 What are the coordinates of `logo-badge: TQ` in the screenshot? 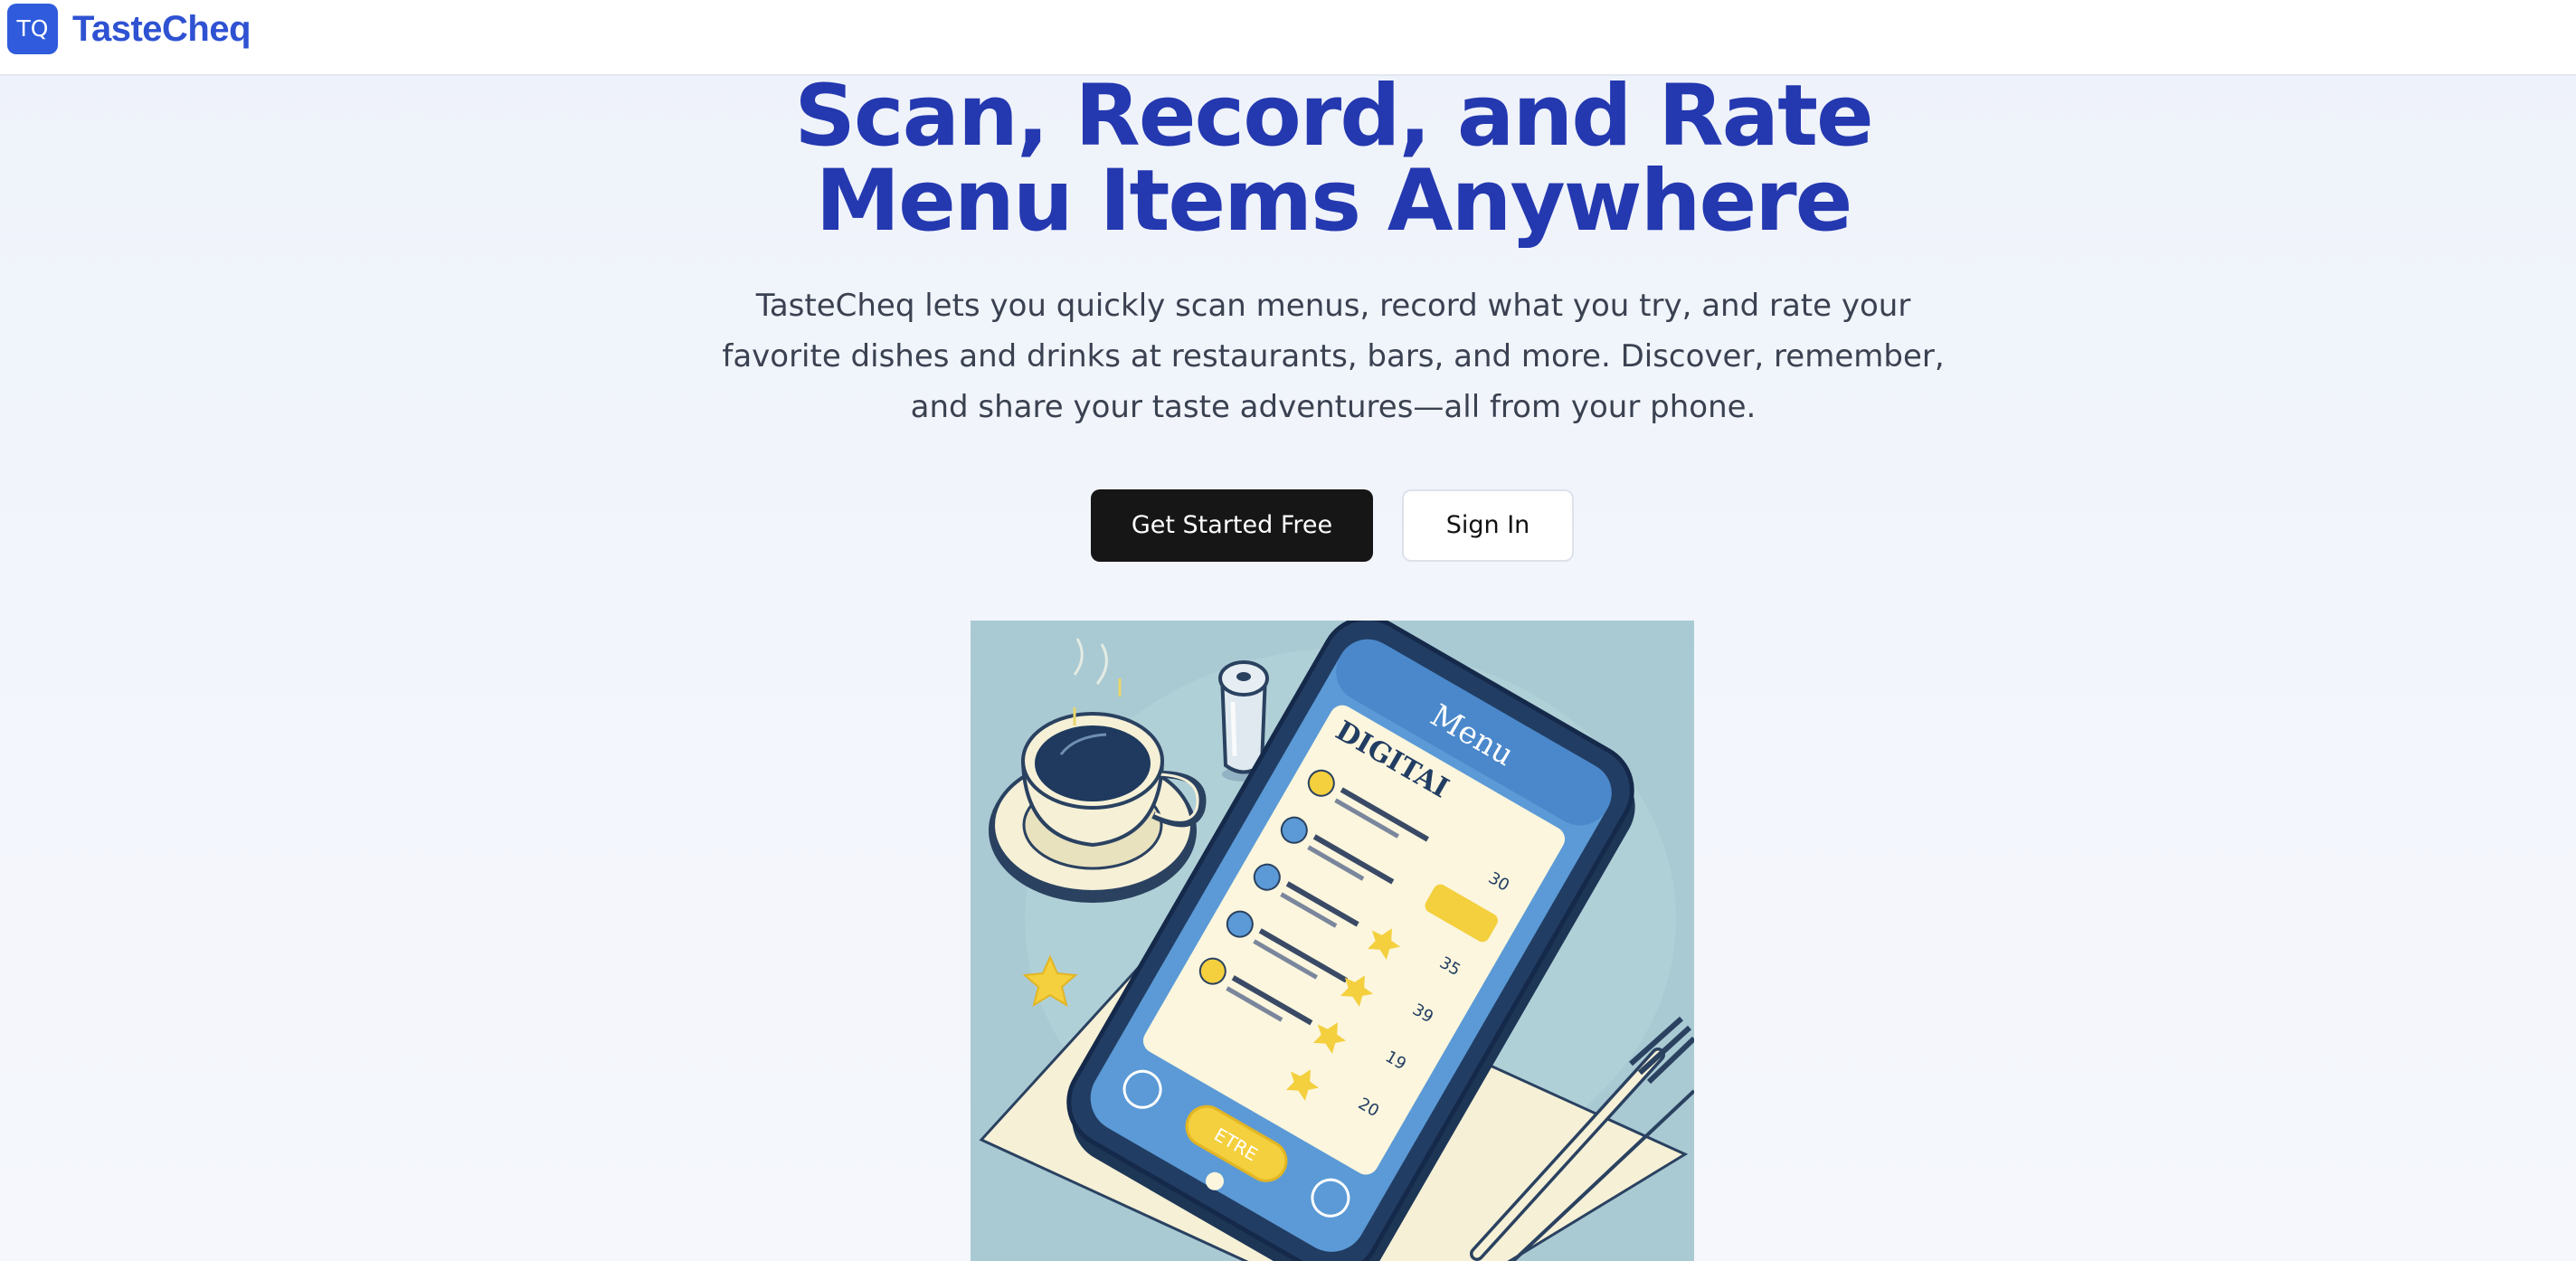 It's located at (32, 29).